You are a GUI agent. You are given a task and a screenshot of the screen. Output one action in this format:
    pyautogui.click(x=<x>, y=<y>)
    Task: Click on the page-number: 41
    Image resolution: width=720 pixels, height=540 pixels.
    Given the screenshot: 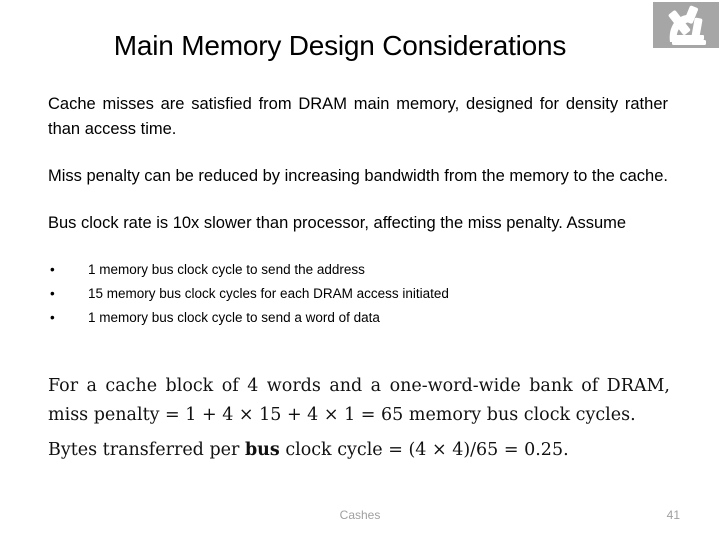 What is the action you would take?
    pyautogui.click(x=673, y=515)
    